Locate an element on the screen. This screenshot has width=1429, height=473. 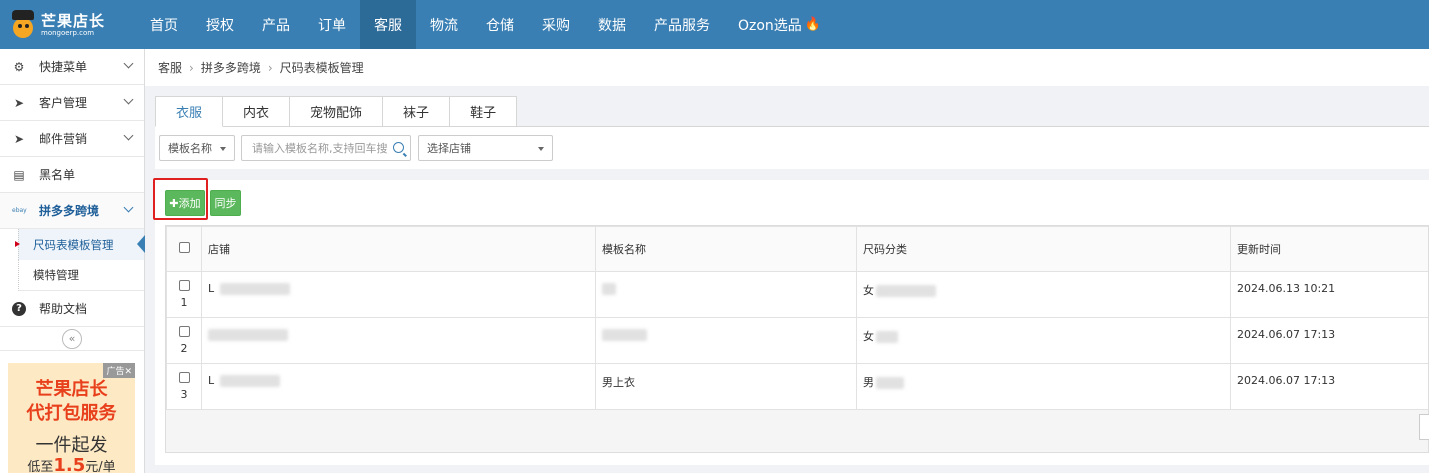
tab-underwear: 内衣 is located at coordinates (257, 111).